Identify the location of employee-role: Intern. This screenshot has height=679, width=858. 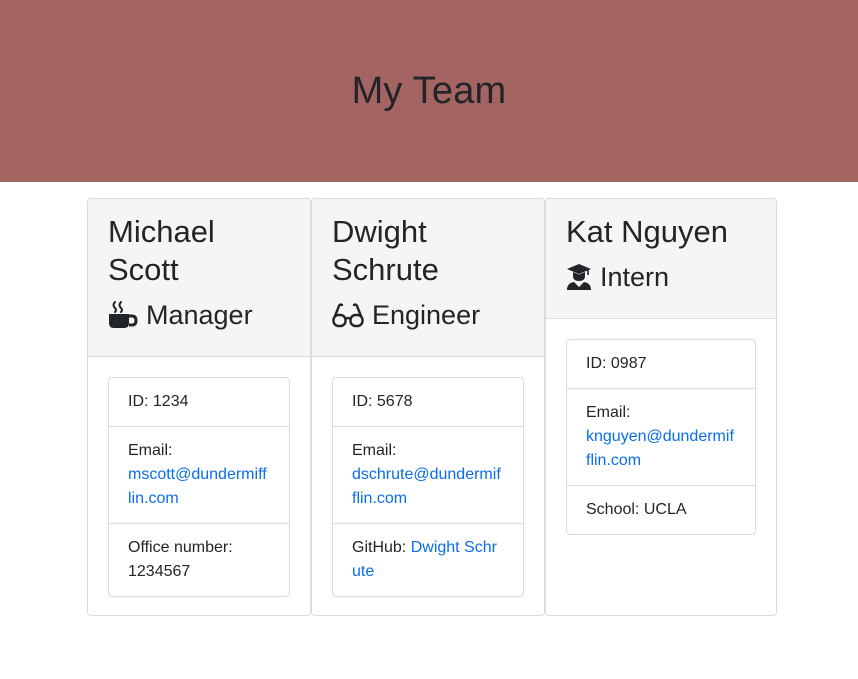
(661, 277).